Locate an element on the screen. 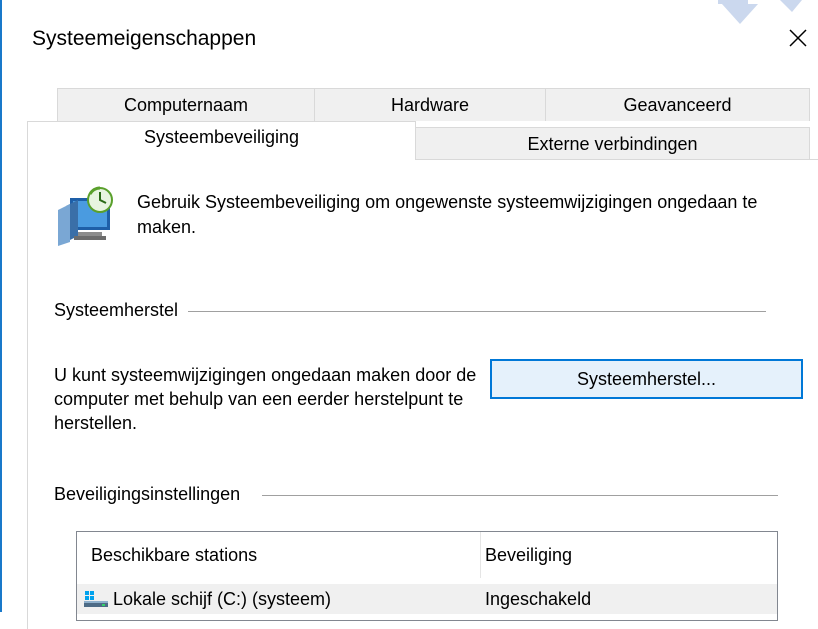  column-separator is located at coordinates (480, 555).